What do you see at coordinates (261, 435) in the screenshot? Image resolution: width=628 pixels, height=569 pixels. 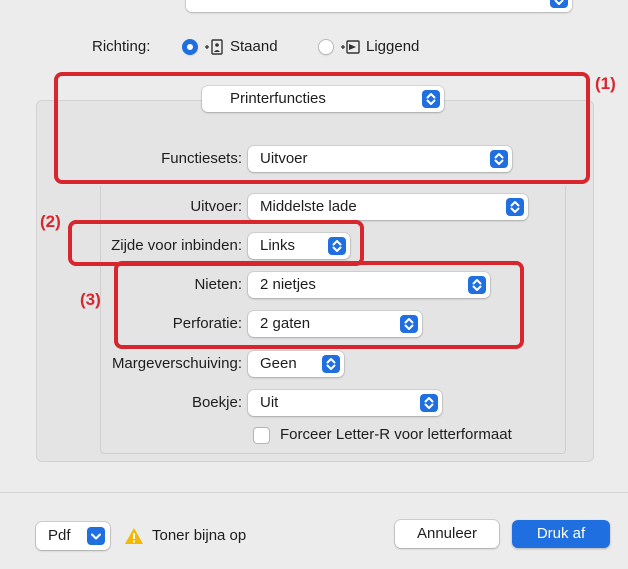 I see `force-letter-checkbox` at bounding box center [261, 435].